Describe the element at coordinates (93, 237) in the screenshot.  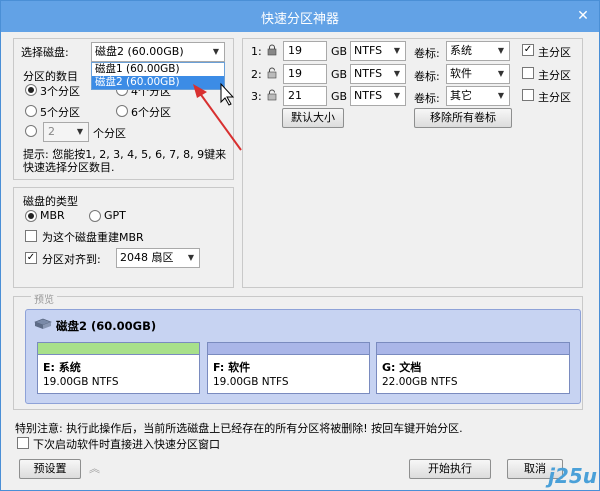
I see `rebuild-mbr-label: 为这个磁盘重建MBR` at that location.